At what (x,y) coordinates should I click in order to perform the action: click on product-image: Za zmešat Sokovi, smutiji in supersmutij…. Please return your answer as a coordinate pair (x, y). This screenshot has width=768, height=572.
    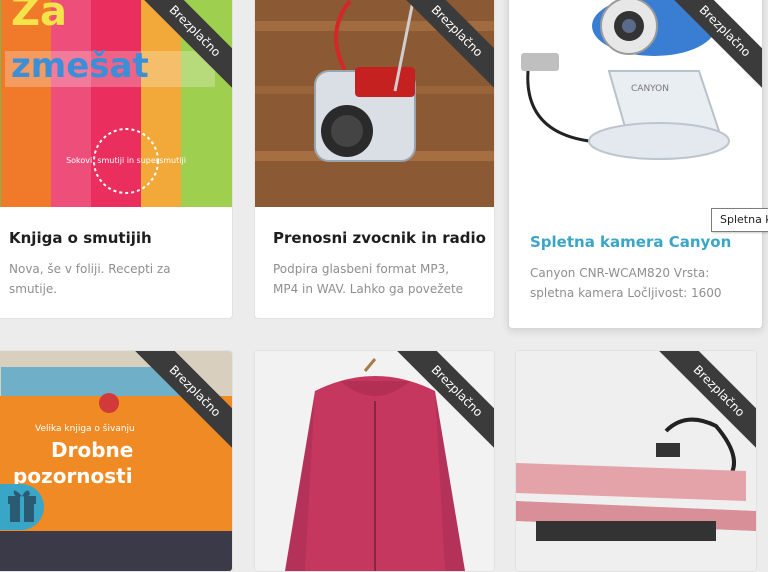
    Looking at the image, I should click on (116, 103).